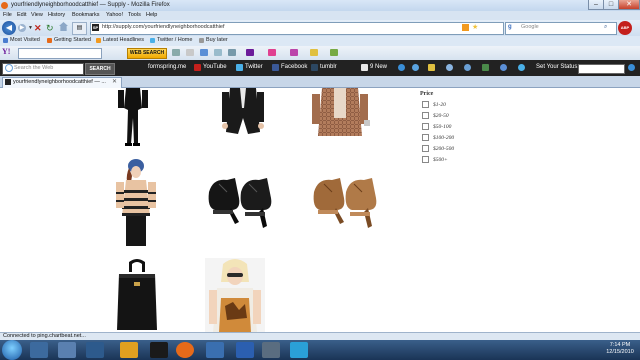  I want to click on menu-help: Help, so click(151, 15).